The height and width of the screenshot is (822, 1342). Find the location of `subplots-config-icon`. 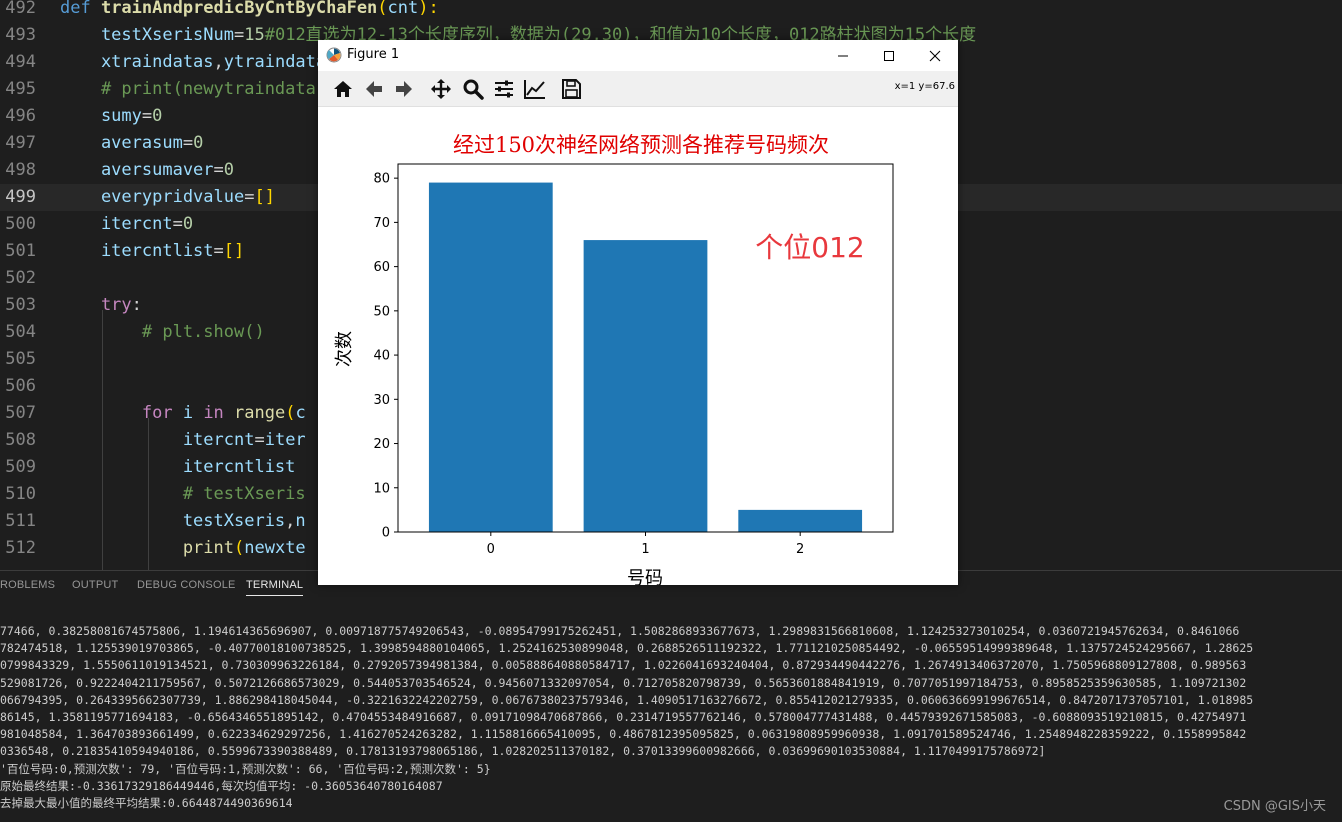

subplots-config-icon is located at coordinates (504, 89).